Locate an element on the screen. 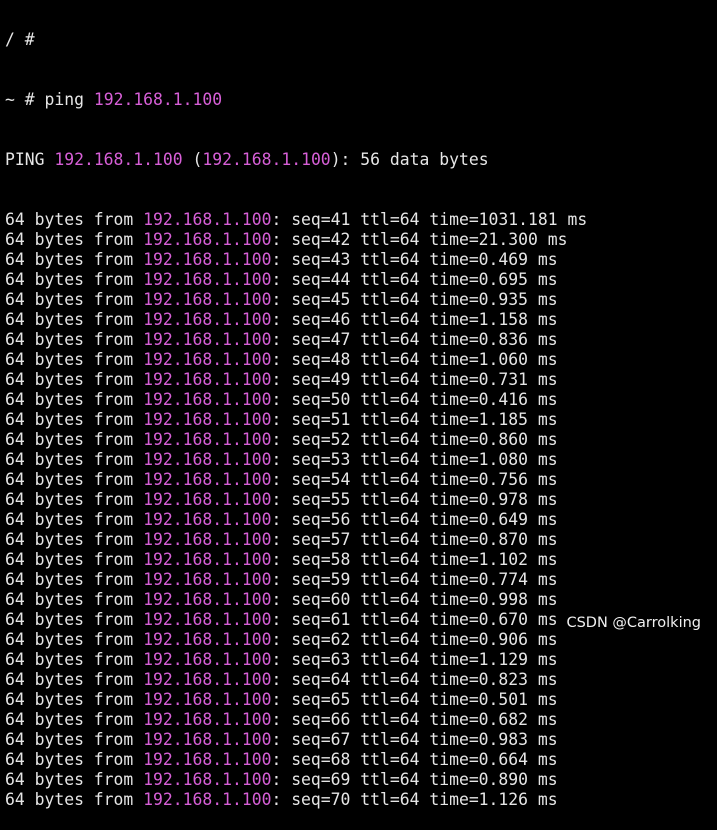 Image resolution: width=717 pixels, height=830 pixels. reply-details: : seq=58 ttl=64 time=1.102 ms is located at coordinates (414, 559).